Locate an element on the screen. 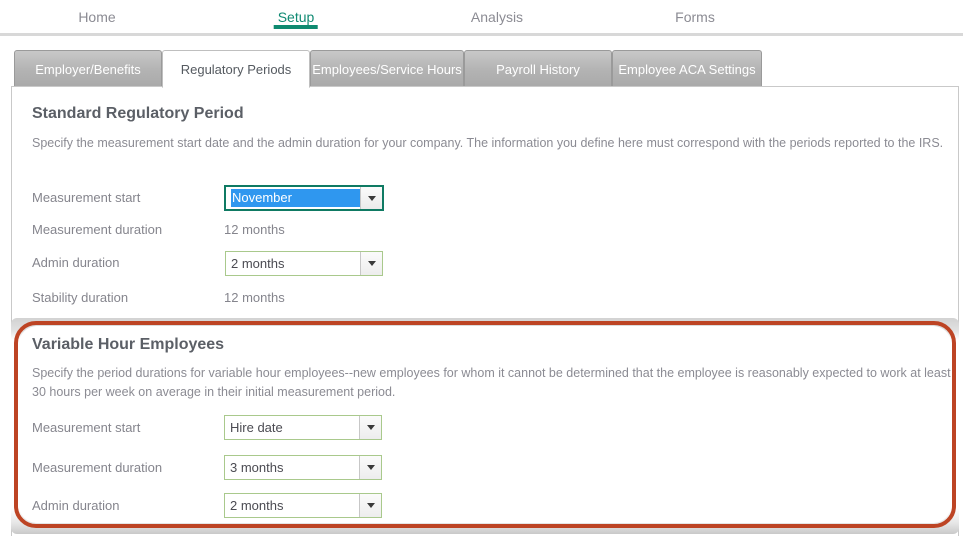 Image resolution: width=963 pixels, height=536 pixels. tab-employees-service-hours: Employees/Service Hours is located at coordinates (387, 68).